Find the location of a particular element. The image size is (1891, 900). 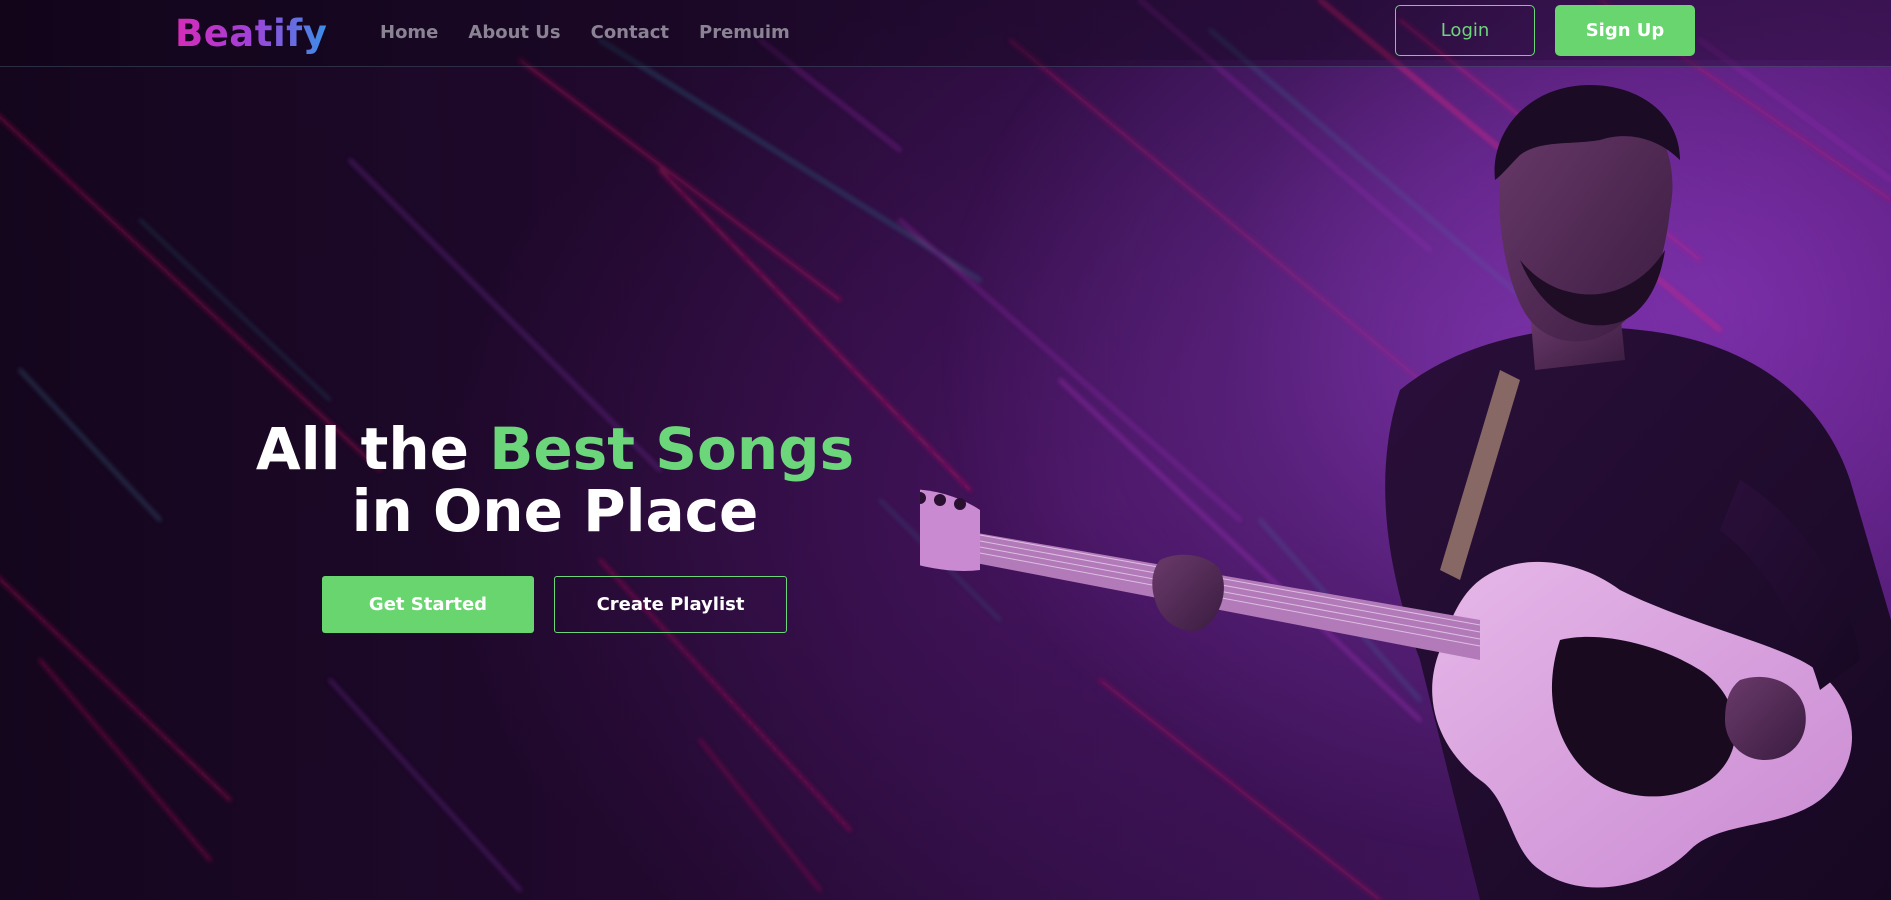

login-button: Login is located at coordinates (1465, 30).